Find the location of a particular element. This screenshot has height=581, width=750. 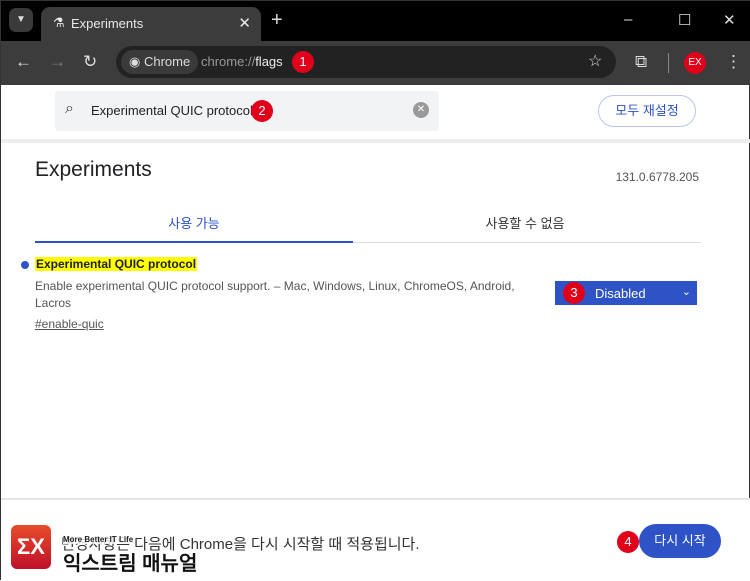

annotation-badge: 3 is located at coordinates (574, 293).